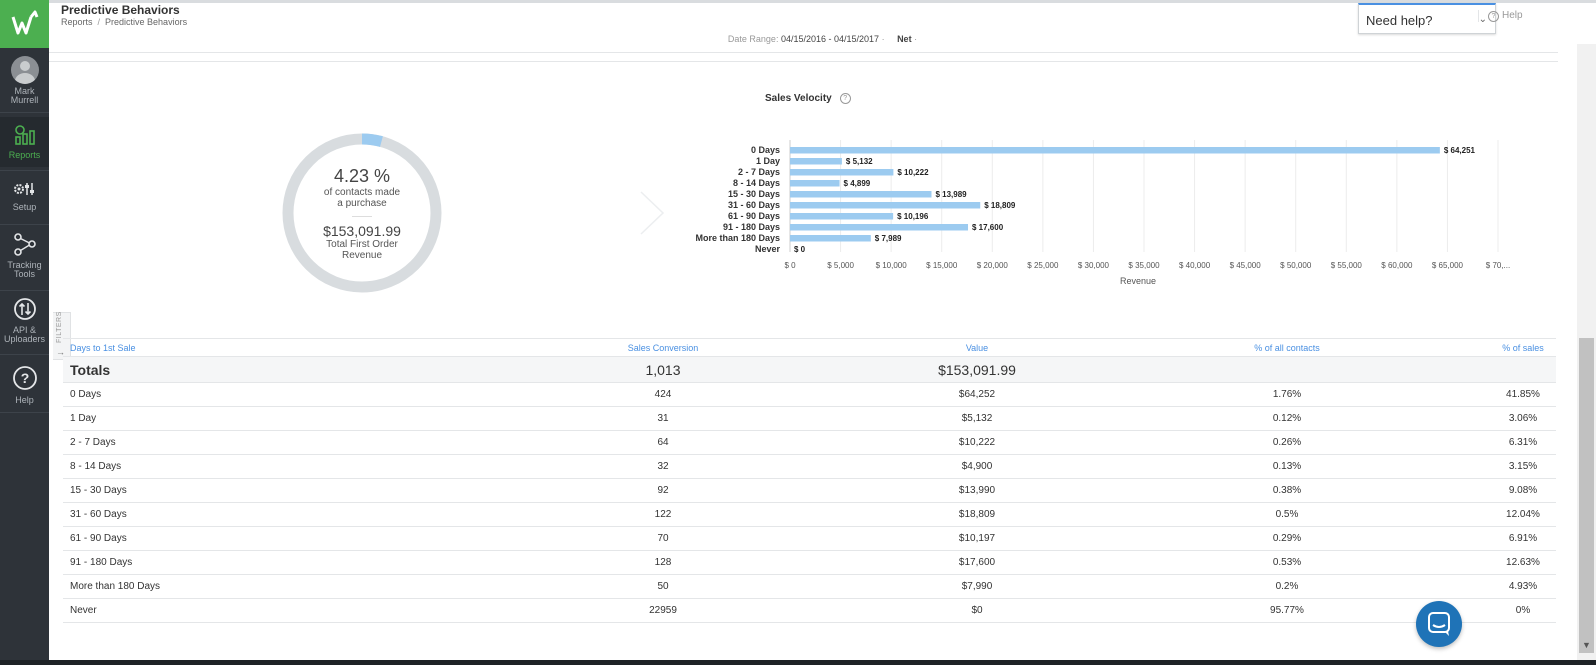 This screenshot has height=665, width=1596. I want to click on row-pct-contacts: 95.77%, so click(1287, 610).